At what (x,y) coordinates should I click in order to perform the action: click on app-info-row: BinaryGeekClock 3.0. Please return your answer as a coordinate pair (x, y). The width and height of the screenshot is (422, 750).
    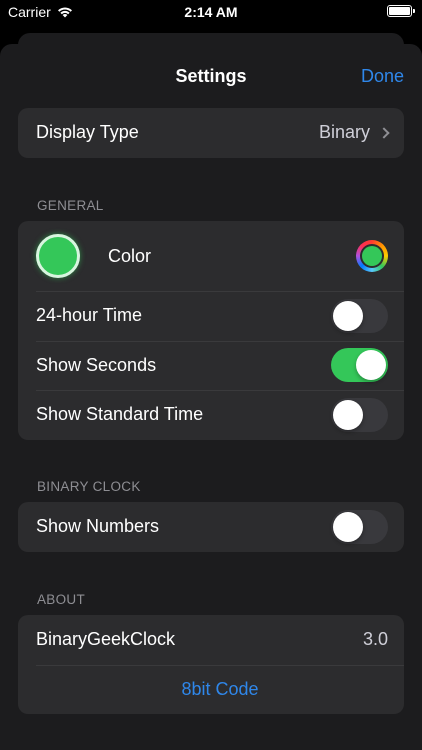
    Looking at the image, I should click on (211, 640).